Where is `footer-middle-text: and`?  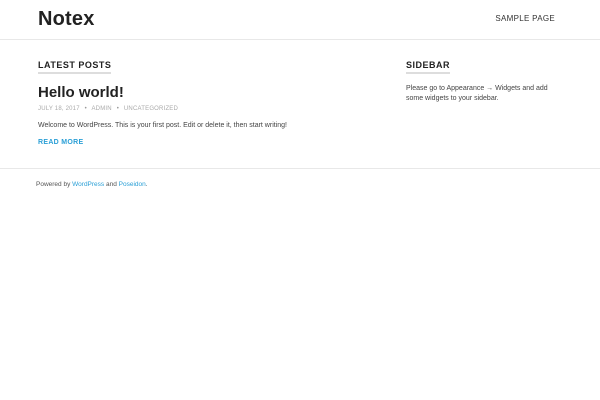
footer-middle-text: and is located at coordinates (111, 184).